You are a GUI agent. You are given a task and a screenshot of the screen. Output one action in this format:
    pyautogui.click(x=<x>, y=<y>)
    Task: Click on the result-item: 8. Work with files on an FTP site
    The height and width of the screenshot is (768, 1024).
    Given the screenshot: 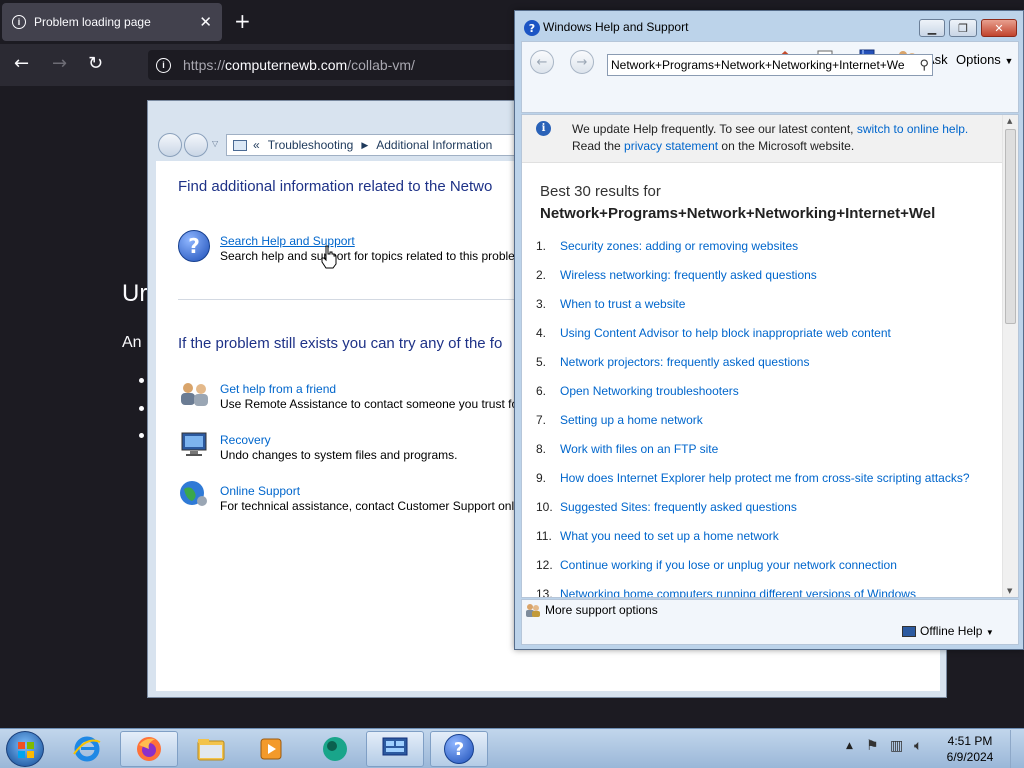 What is the action you would take?
    pyautogui.click(x=627, y=449)
    